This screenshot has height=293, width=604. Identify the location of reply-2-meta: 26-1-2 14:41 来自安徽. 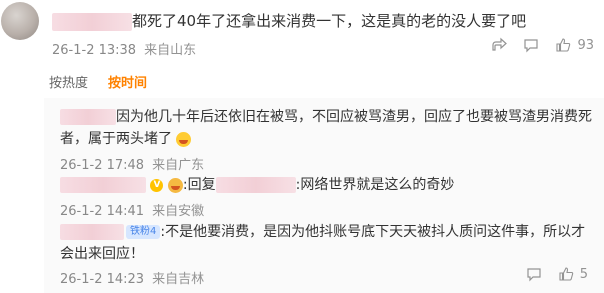
(132, 209).